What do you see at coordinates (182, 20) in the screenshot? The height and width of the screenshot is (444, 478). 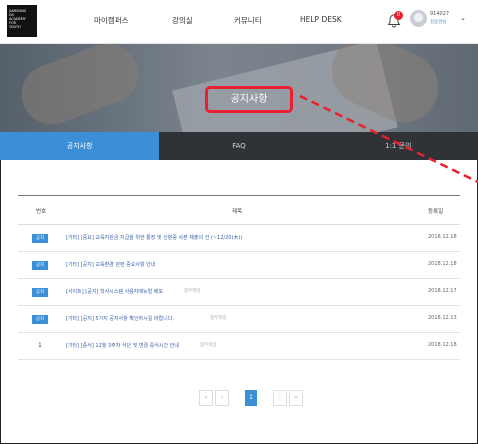 I see `nav-classroom: 강의실` at bounding box center [182, 20].